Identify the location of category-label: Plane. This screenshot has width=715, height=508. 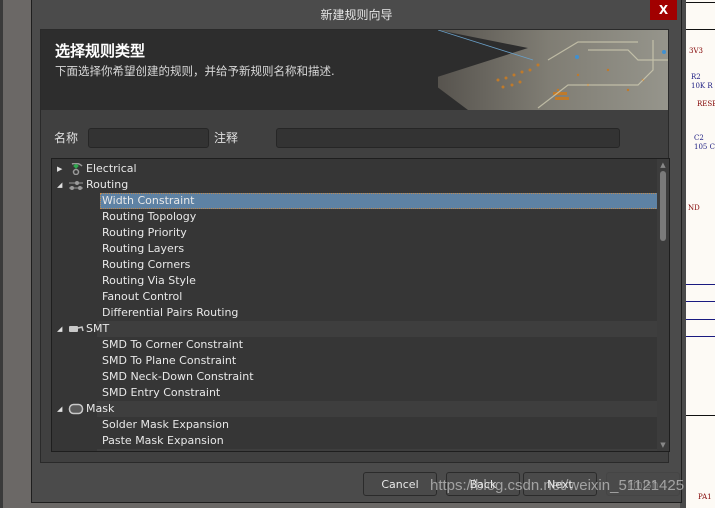
(101, 450).